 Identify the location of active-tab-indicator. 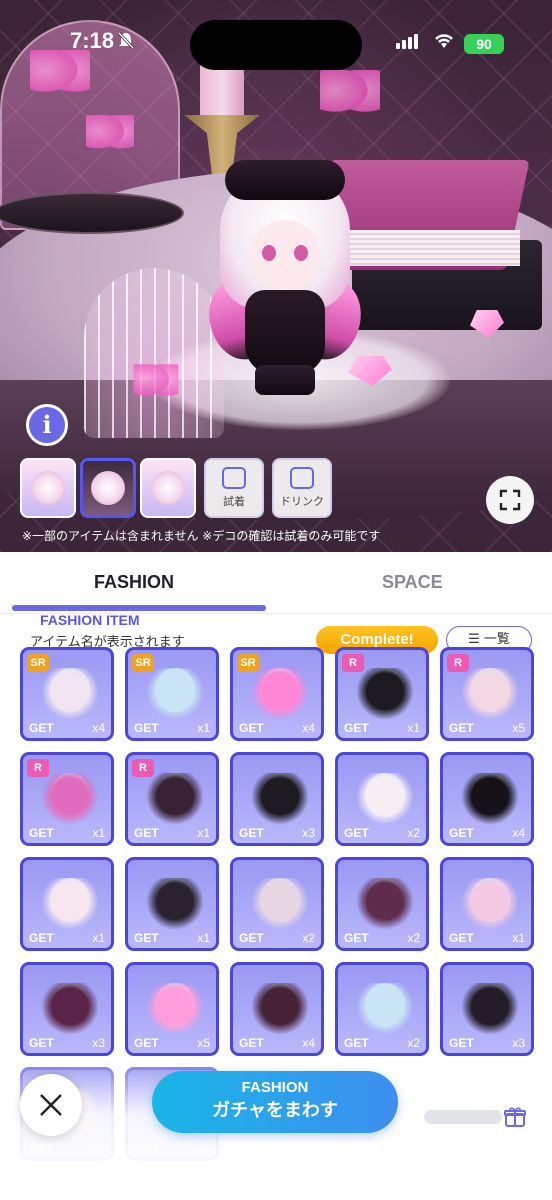
(139, 608).